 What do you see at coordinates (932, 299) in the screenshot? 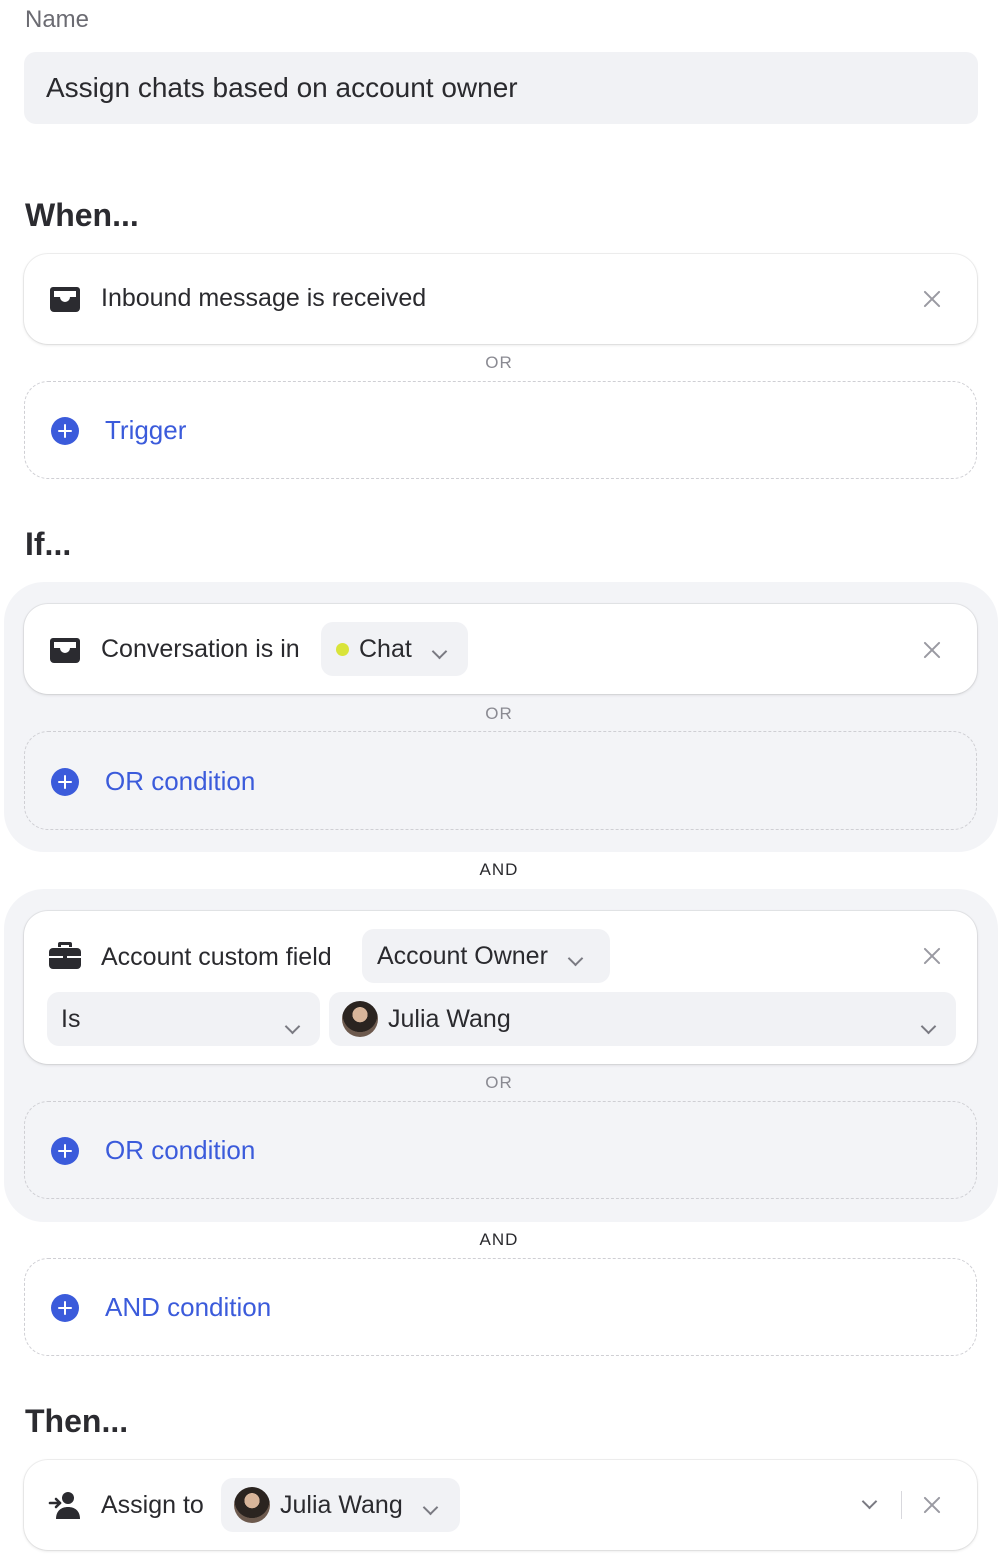
I see `remove-trigger-close-icon` at bounding box center [932, 299].